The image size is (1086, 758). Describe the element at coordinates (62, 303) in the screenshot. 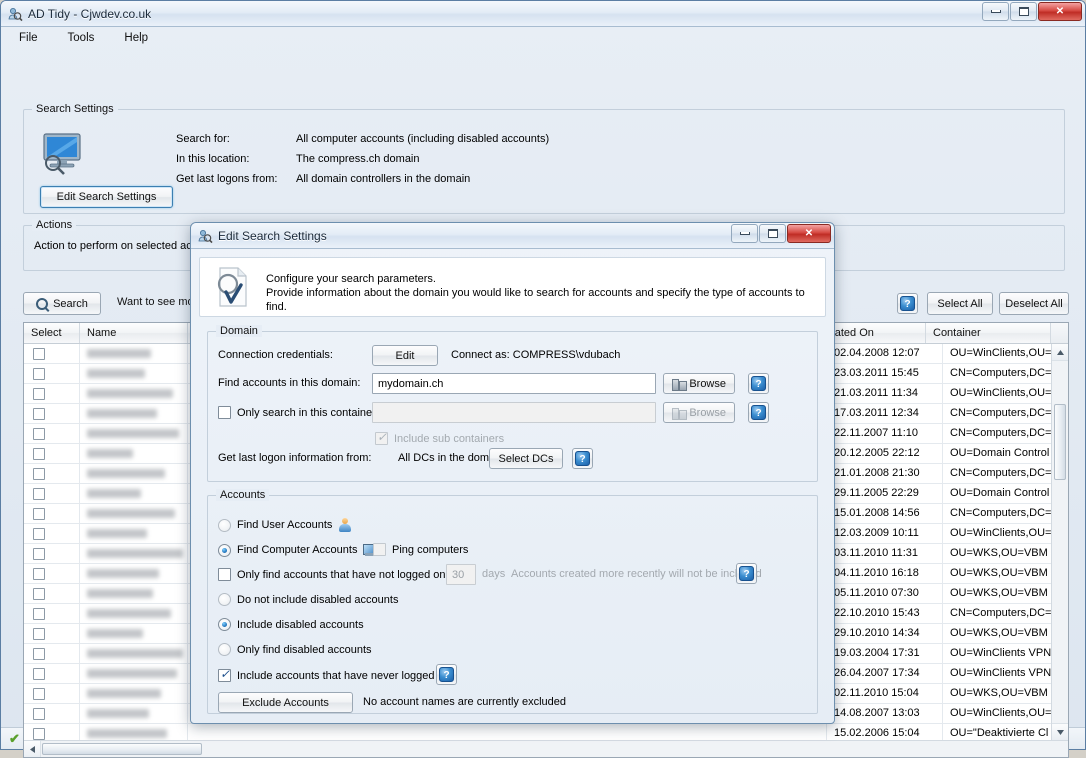

I see `search-button: Search` at that location.